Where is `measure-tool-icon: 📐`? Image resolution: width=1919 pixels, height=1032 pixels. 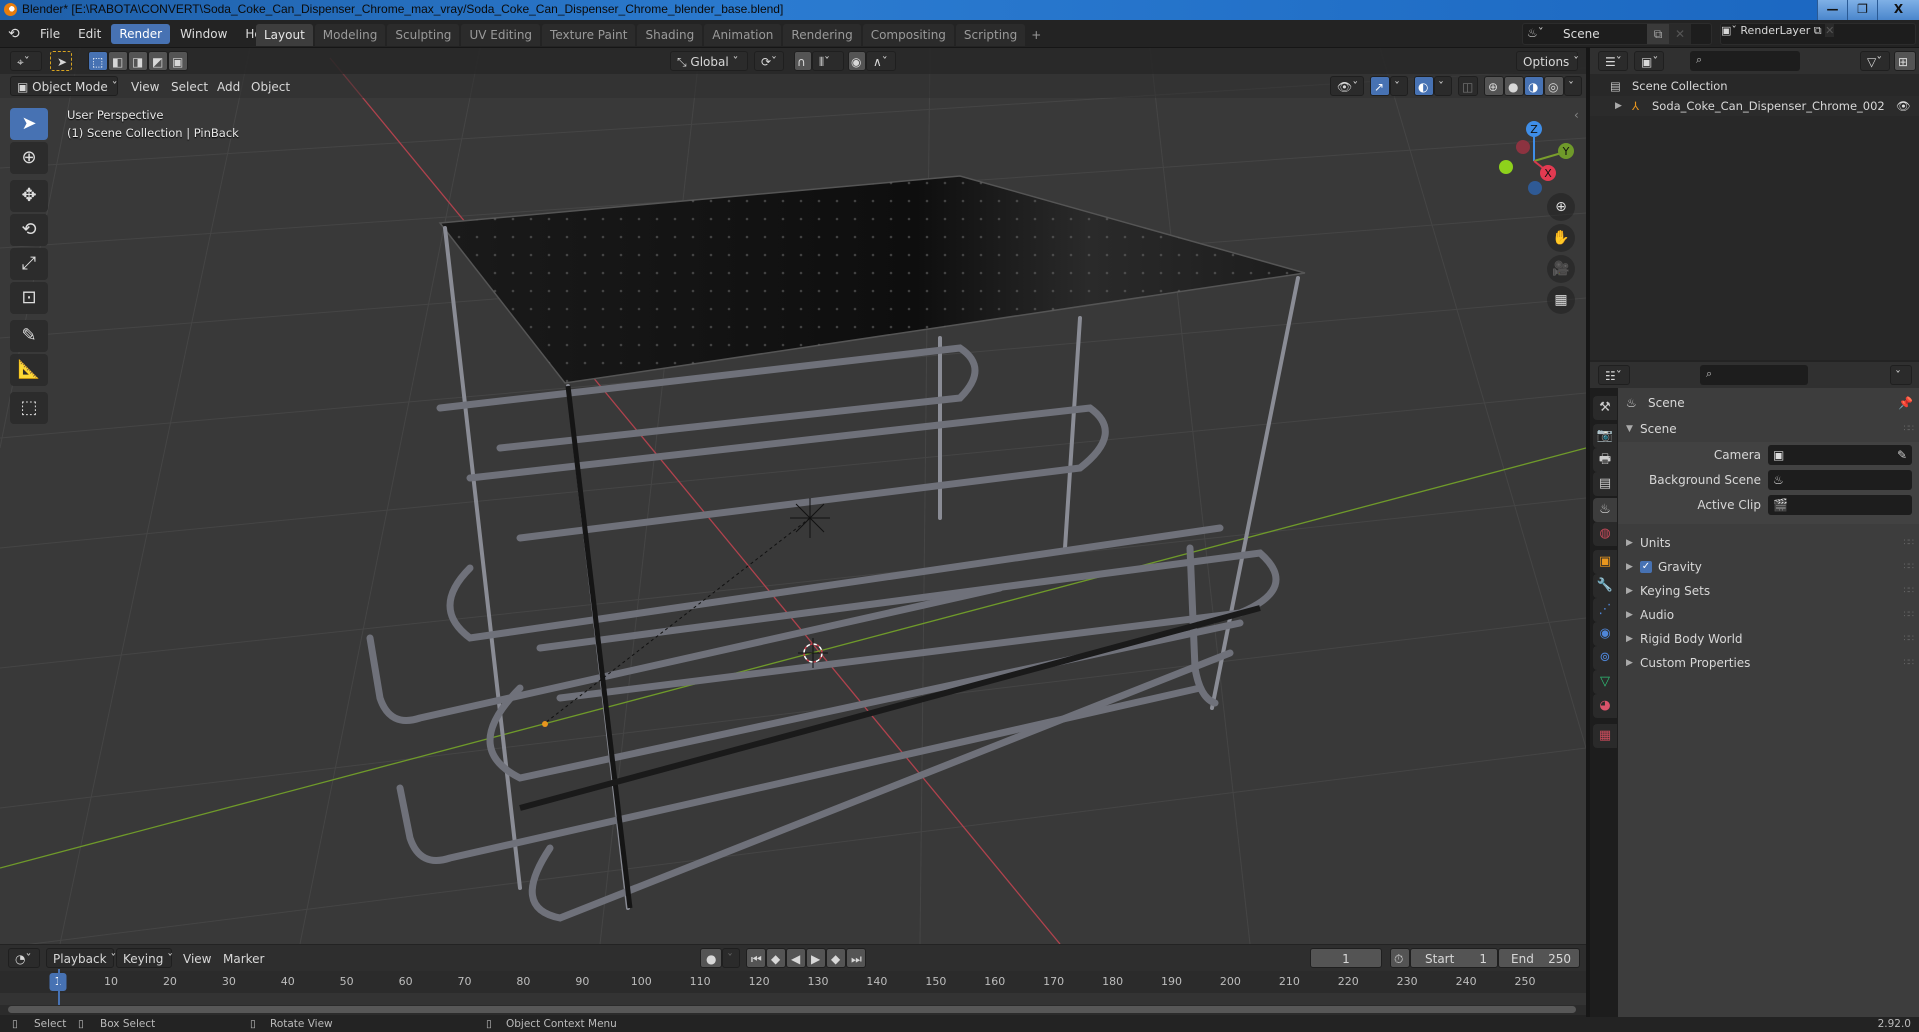 measure-tool-icon: 📐 is located at coordinates (29, 370).